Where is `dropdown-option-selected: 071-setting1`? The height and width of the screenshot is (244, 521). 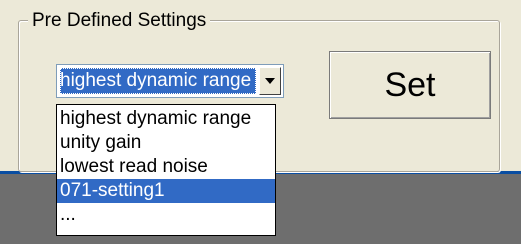
dropdown-option-selected: 071-setting1 is located at coordinates (166, 191).